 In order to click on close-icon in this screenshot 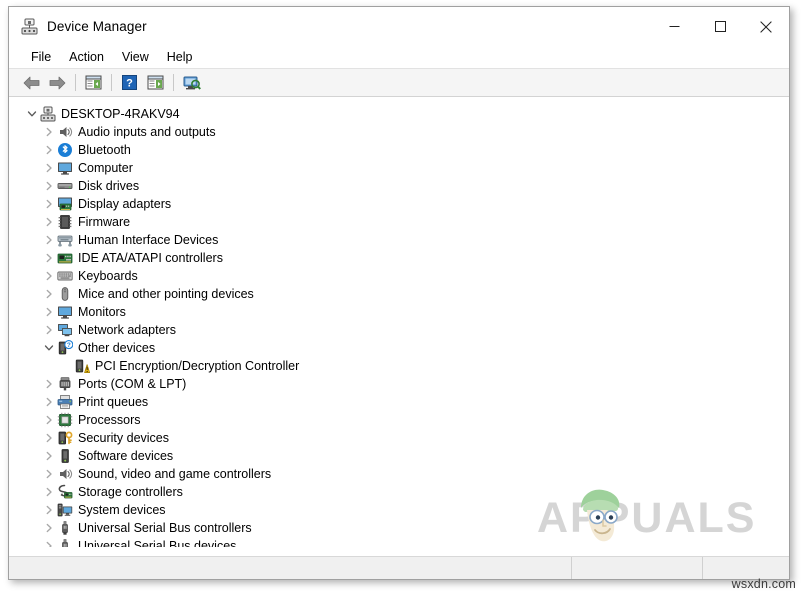, I will do `click(766, 26)`.